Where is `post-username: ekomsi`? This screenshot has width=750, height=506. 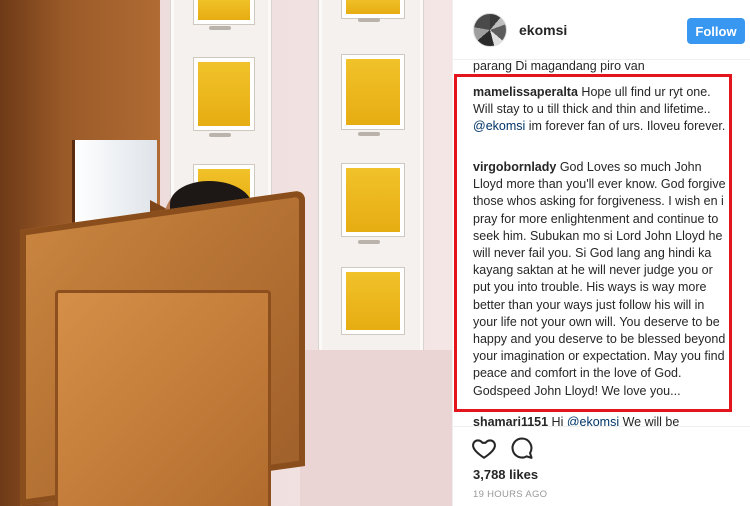 post-username: ekomsi is located at coordinates (543, 30).